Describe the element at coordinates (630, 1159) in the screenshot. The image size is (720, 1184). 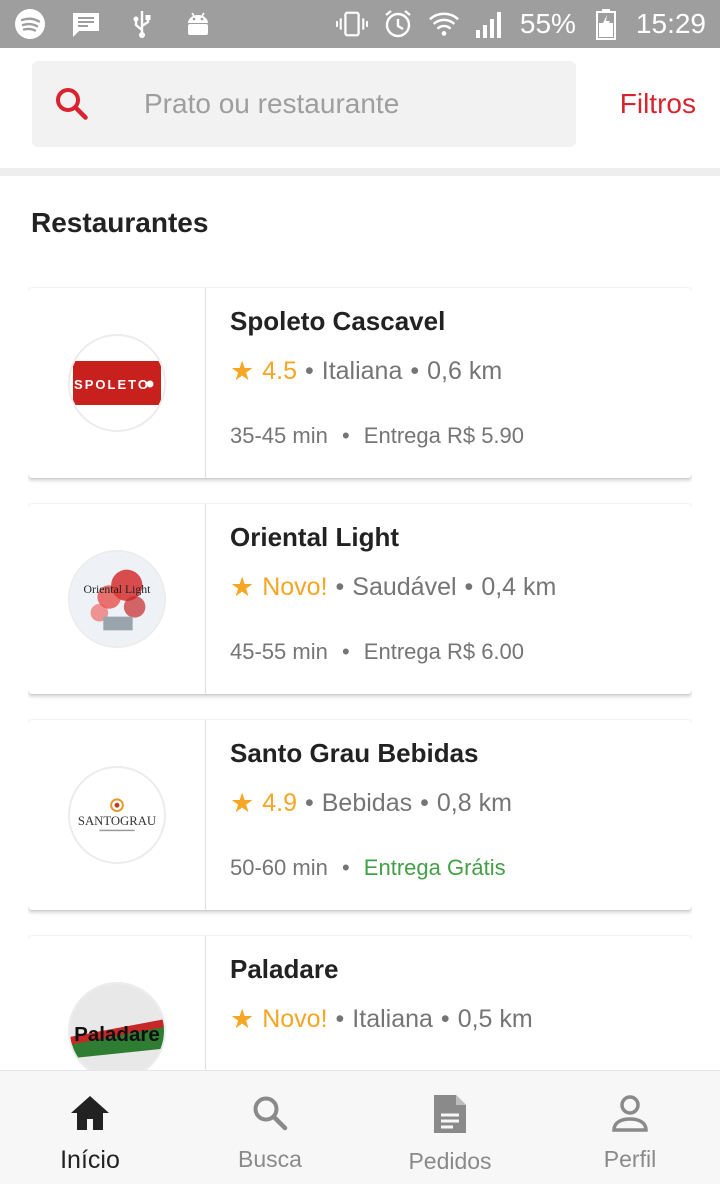
I see `nav-label: Perfil` at that location.